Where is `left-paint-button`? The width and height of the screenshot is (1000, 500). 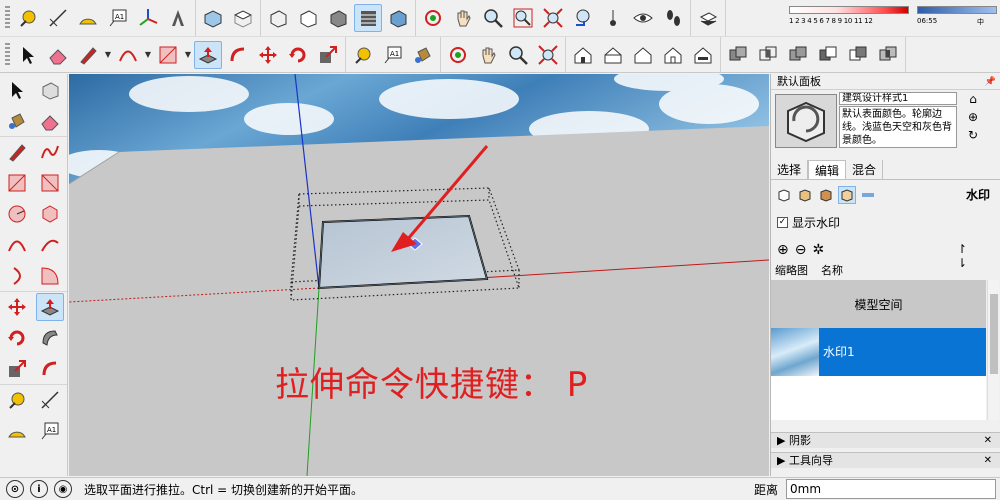
left-paint-button is located at coordinates (17, 121).